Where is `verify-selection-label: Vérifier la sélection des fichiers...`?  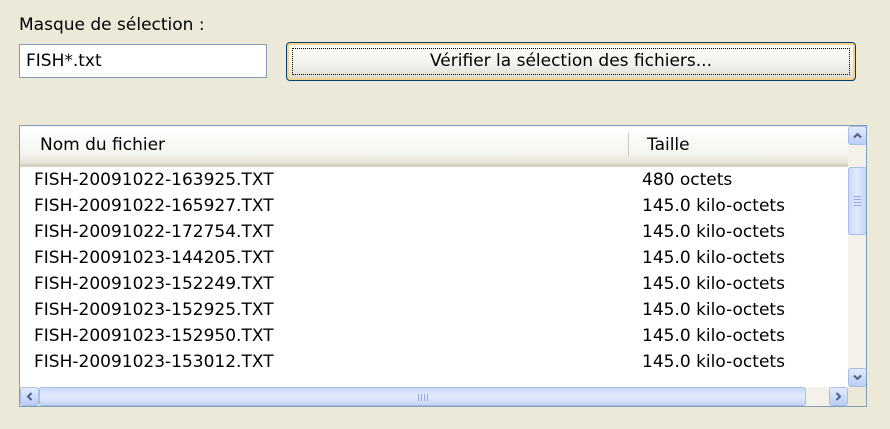 verify-selection-label: Vérifier la sélection des fichiers... is located at coordinates (571, 61).